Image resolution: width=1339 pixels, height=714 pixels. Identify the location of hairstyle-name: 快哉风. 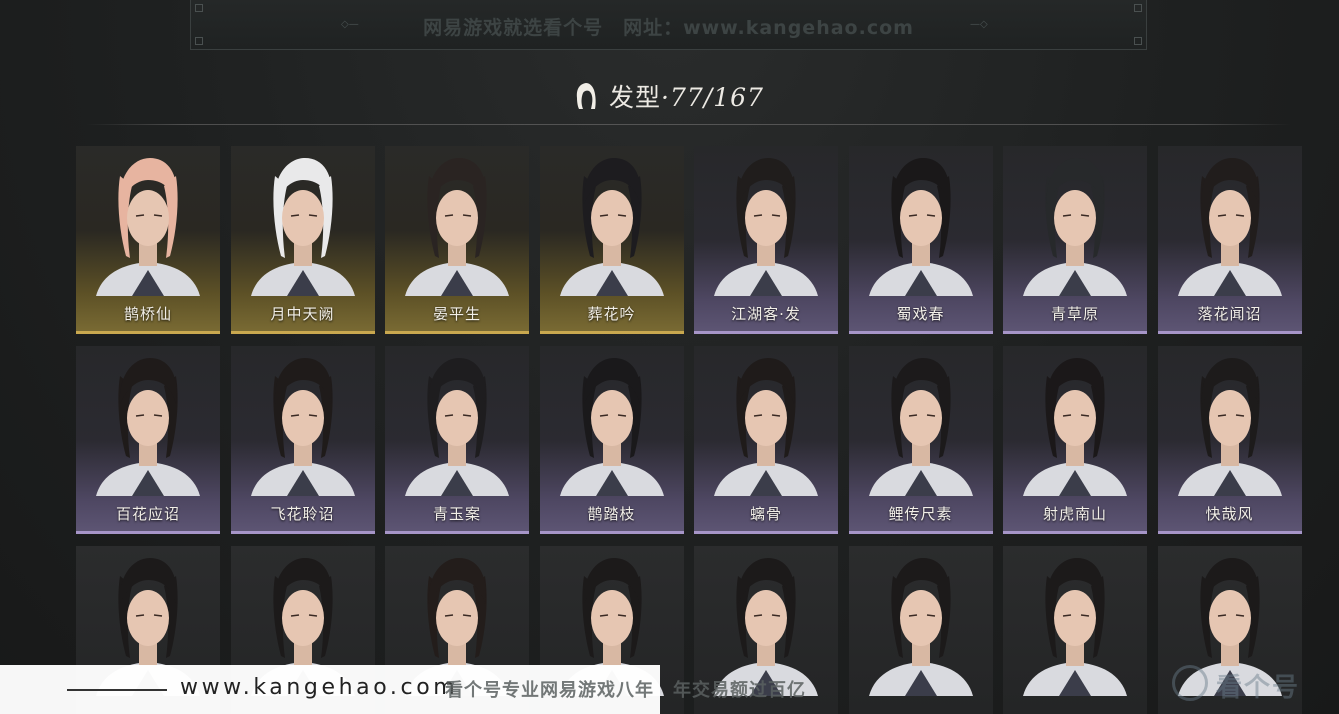
(1229, 514).